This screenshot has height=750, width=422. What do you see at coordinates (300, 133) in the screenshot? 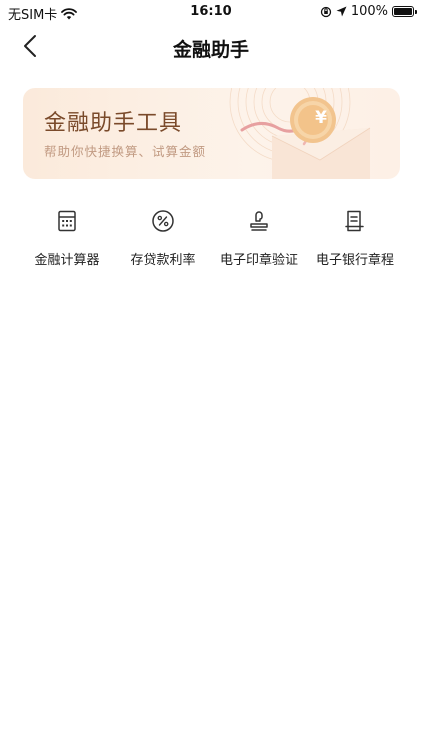
I see `coin-envelope-illustration` at bounding box center [300, 133].